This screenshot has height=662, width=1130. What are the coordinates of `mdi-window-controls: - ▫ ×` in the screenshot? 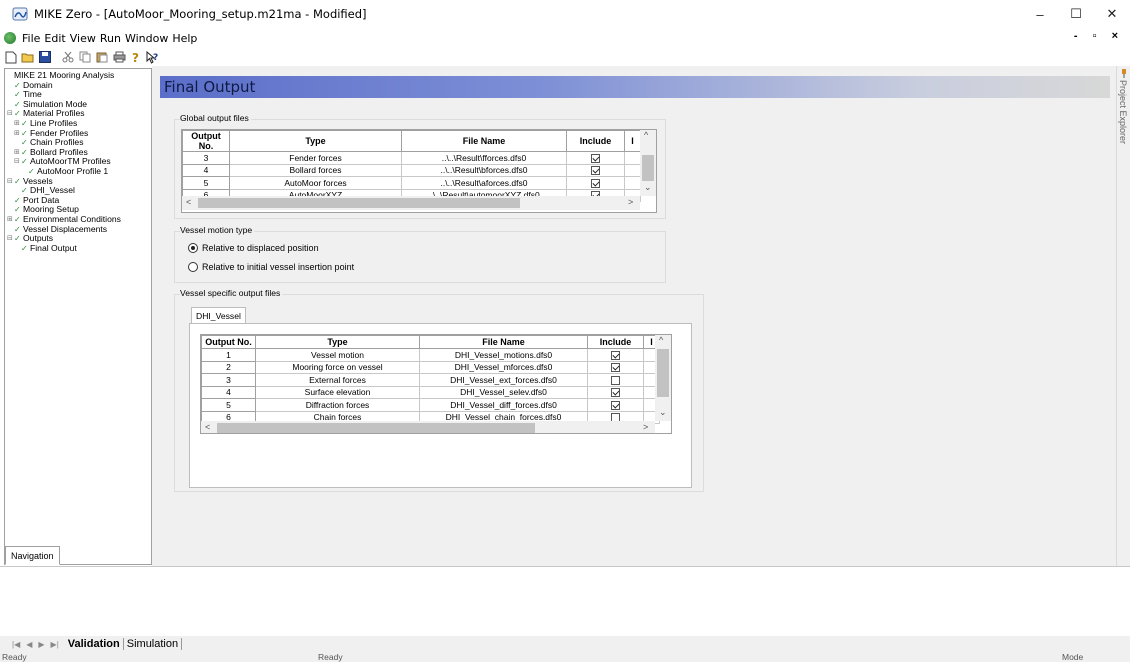 It's located at (1099, 36).